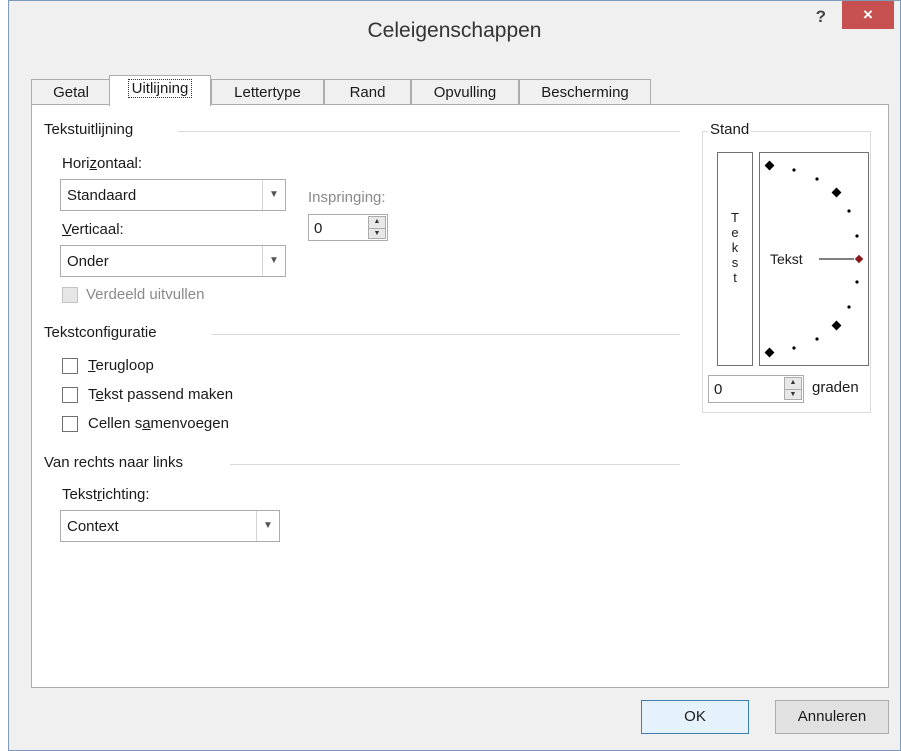 The image size is (901, 751). What do you see at coordinates (835, 387) in the screenshot?
I see `degrees-label: graden` at bounding box center [835, 387].